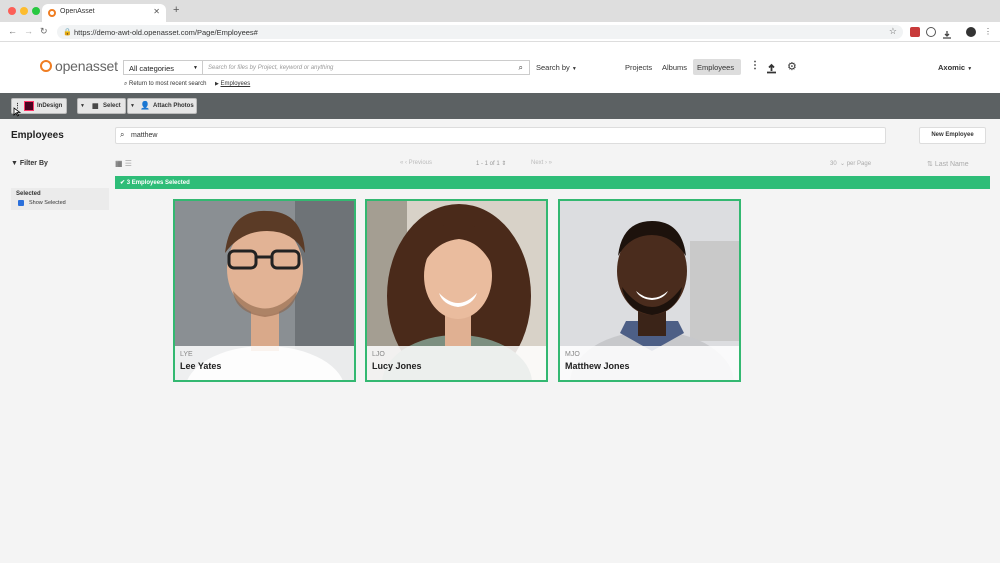  I want to click on grid-icon: ▦, so click(95, 106).